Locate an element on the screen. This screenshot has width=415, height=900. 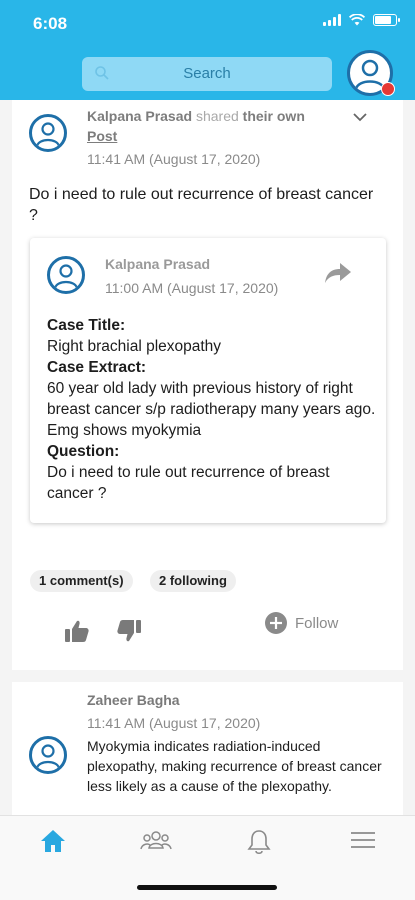
post-author-avatar is located at coordinates (48, 133).